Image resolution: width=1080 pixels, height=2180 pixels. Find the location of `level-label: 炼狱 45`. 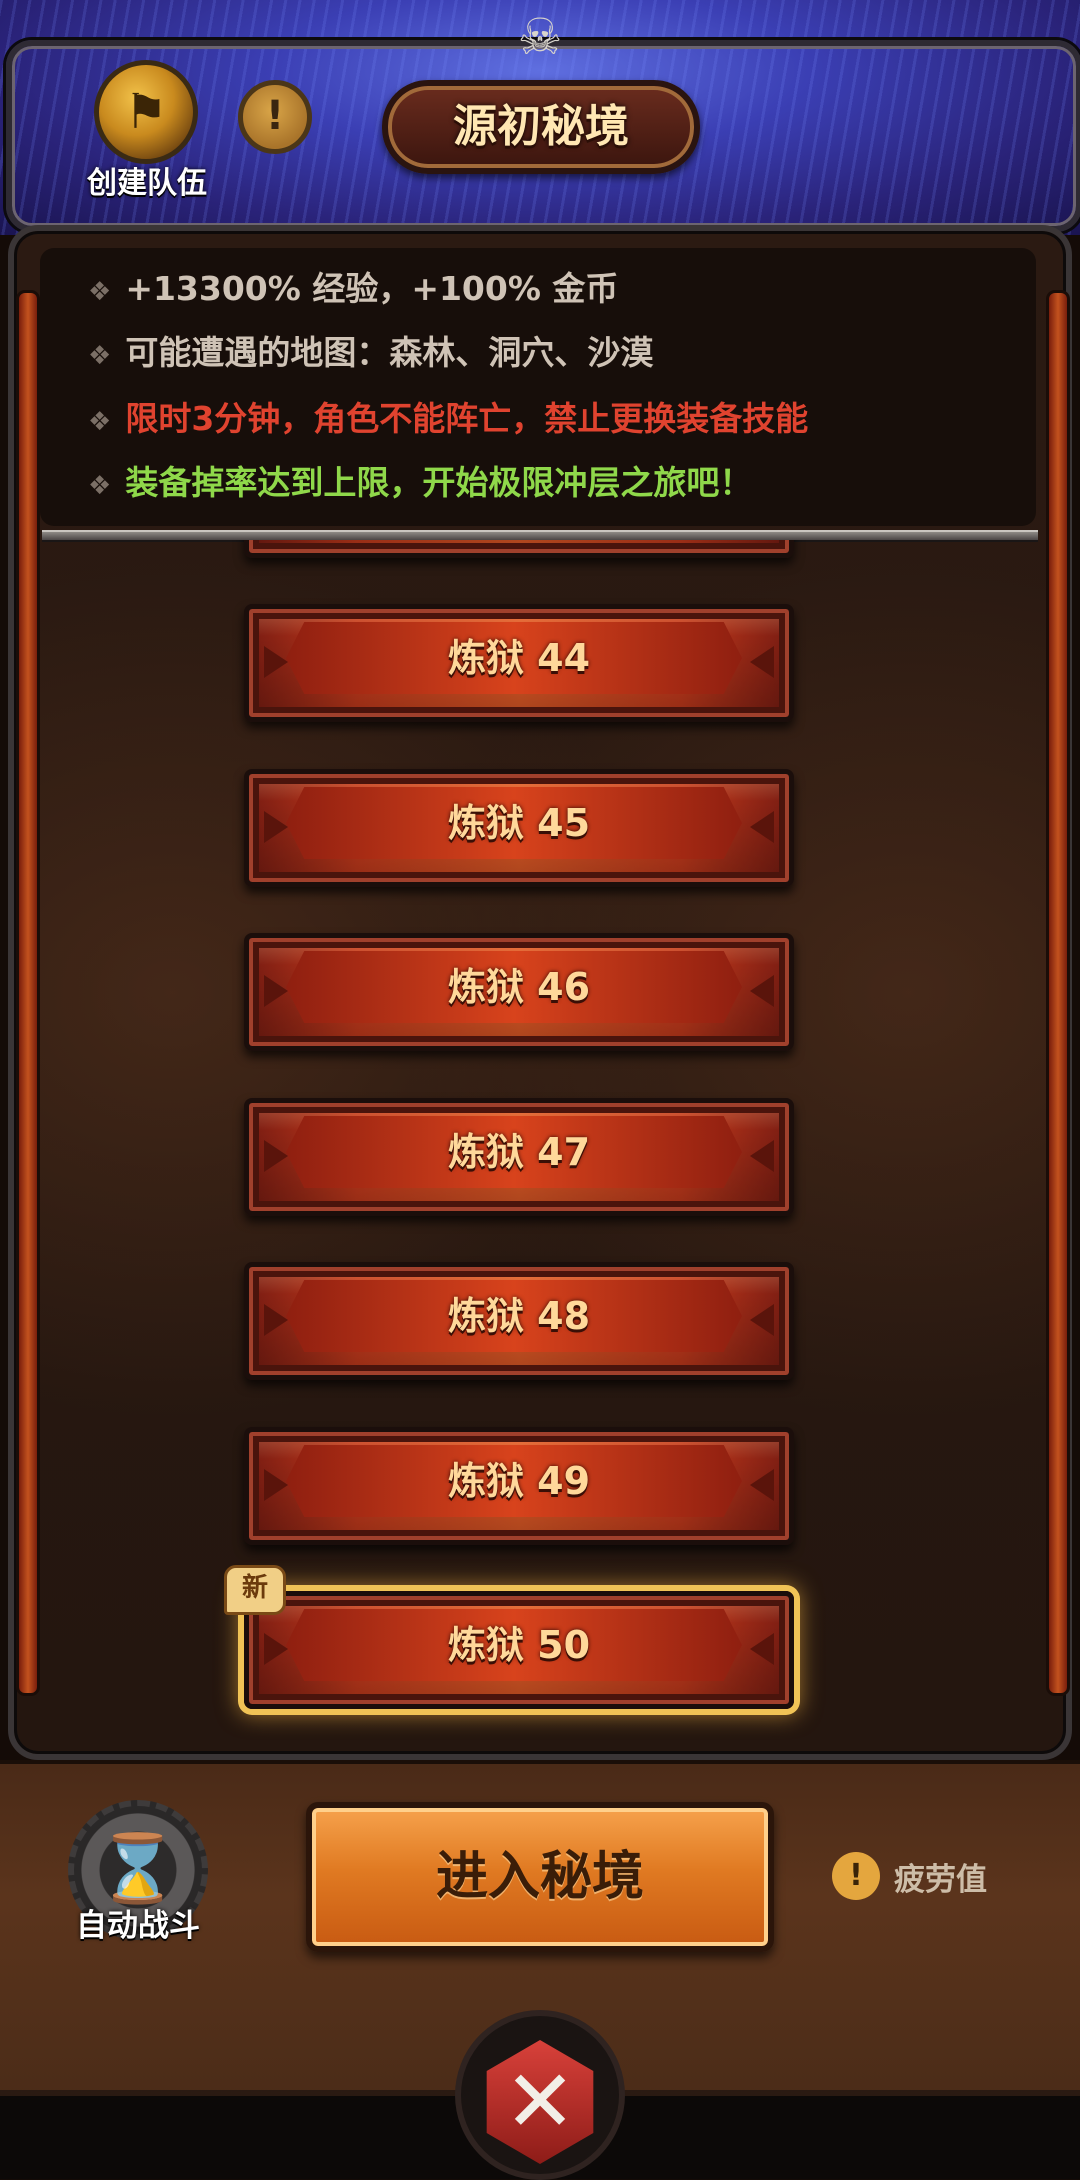

level-label: 炼狱 45 is located at coordinates (519, 823).